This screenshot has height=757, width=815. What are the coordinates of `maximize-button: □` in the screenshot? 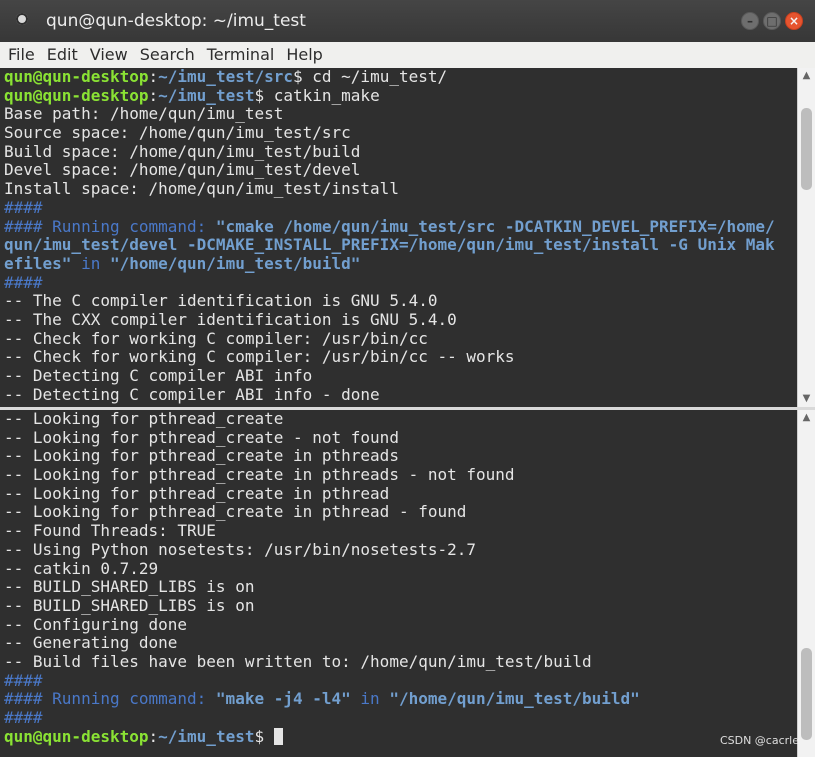 It's located at (772, 21).